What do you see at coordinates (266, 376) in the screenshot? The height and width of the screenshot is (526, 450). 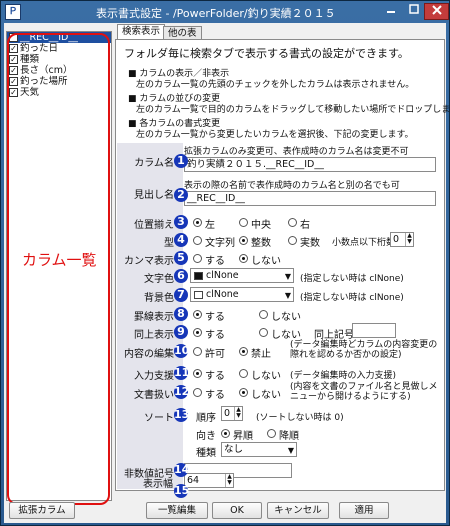 I see `input-support-off-label: しない` at bounding box center [266, 376].